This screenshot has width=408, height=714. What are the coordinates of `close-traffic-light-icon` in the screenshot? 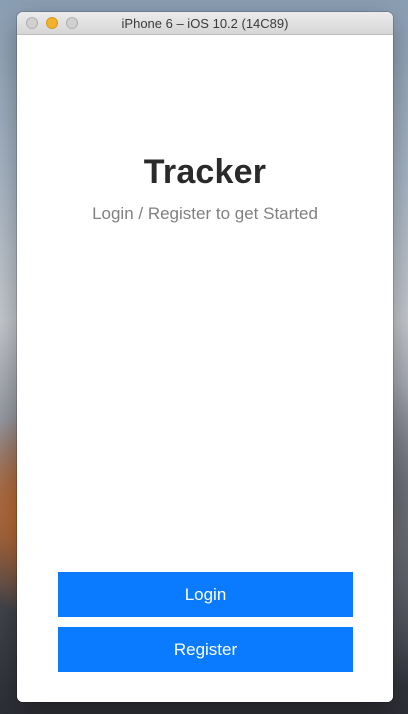 It's located at (32, 23).